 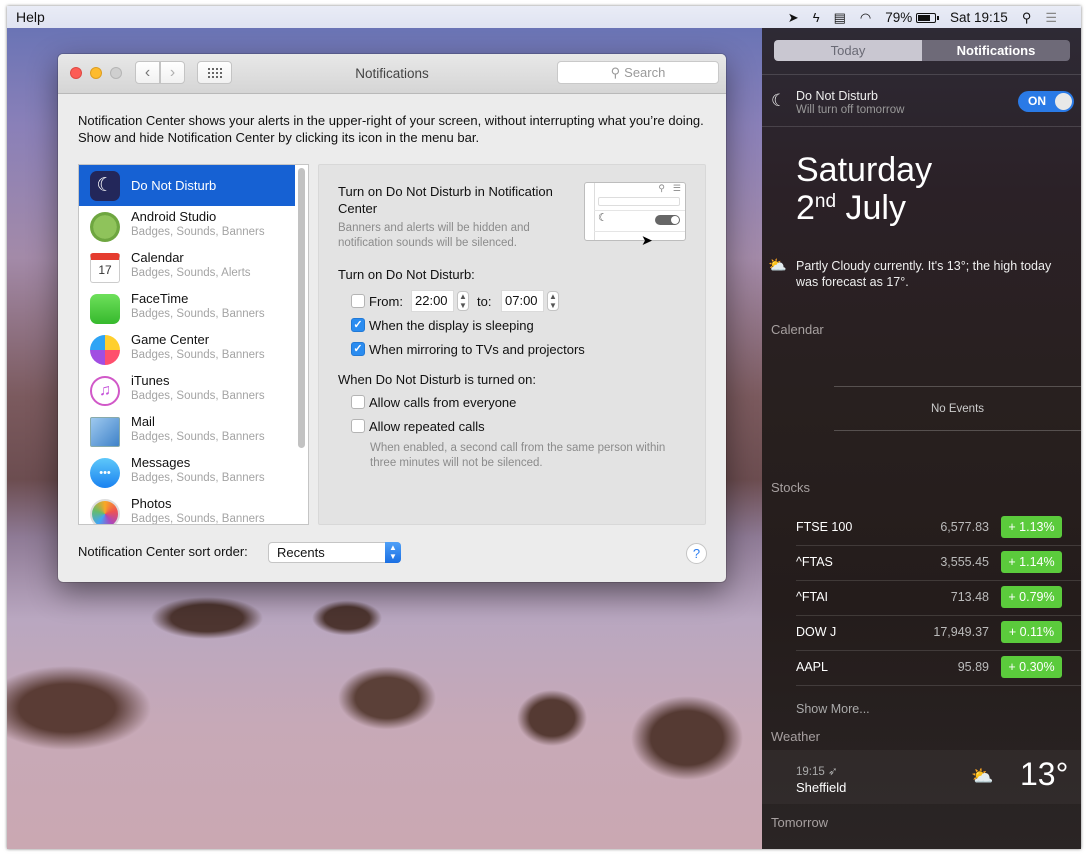 What do you see at coordinates (850, 110) in the screenshot?
I see `nc-dnd-subtitle: Will turn off tomorrow` at bounding box center [850, 110].